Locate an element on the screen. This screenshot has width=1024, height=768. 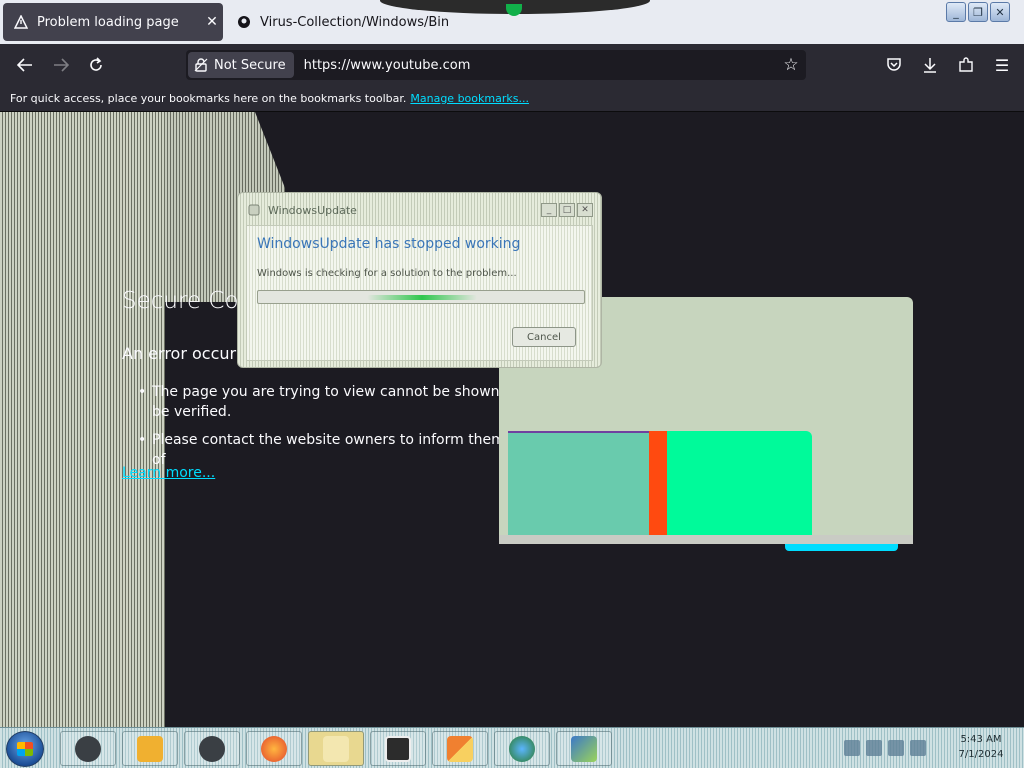
pocket-icon is located at coordinates (894, 65).